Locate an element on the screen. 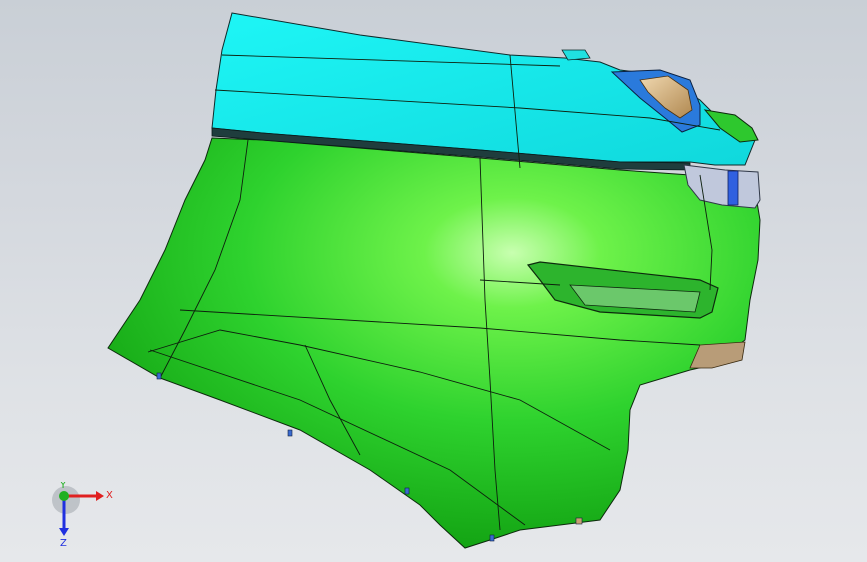  y-axis-dot is located at coordinates (64, 496).